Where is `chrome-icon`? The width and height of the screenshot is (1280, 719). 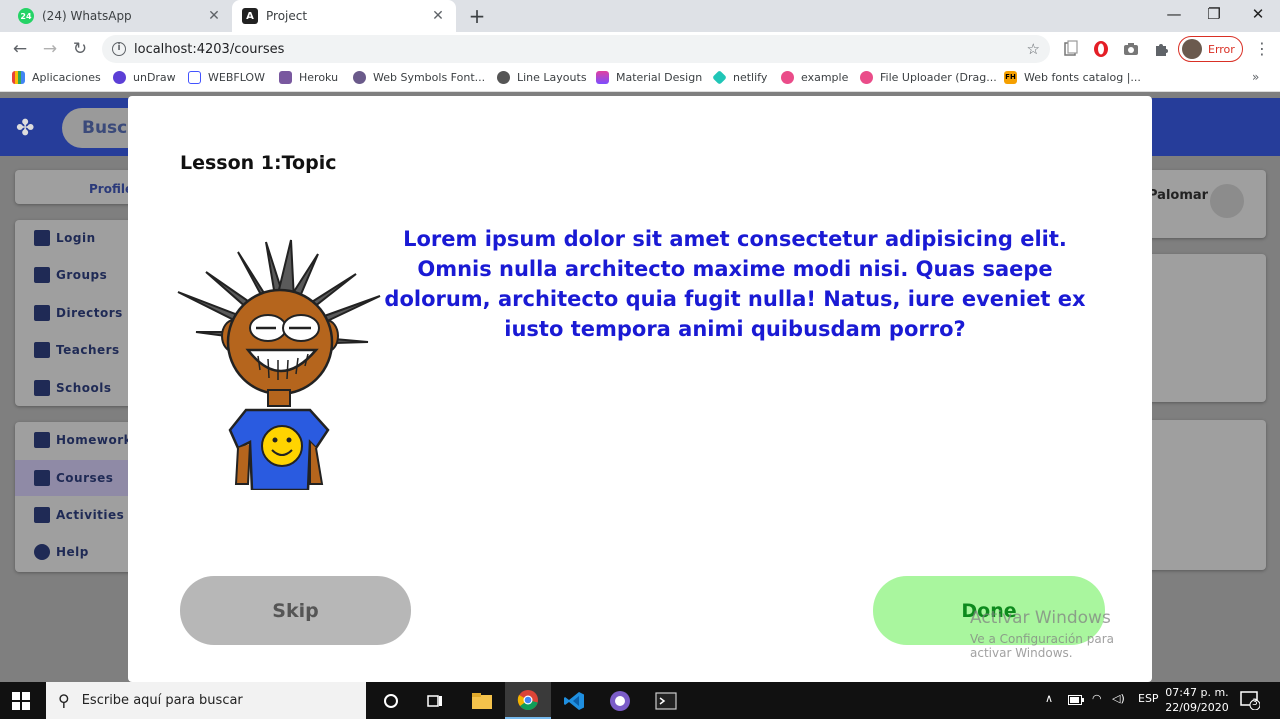 chrome-icon is located at coordinates (528, 700).